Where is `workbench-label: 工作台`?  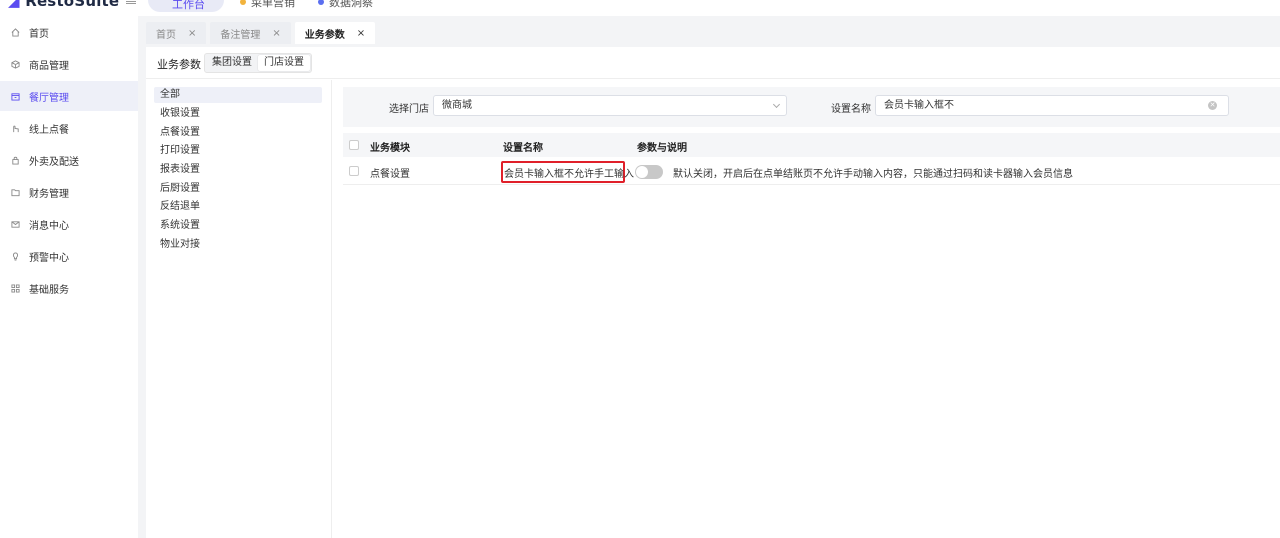 workbench-label: 工作台 is located at coordinates (188, 5).